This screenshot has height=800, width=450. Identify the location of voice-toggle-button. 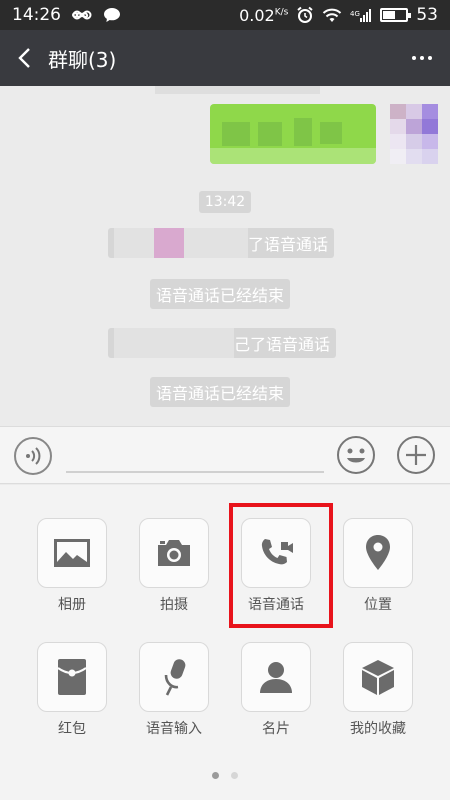
(33, 456).